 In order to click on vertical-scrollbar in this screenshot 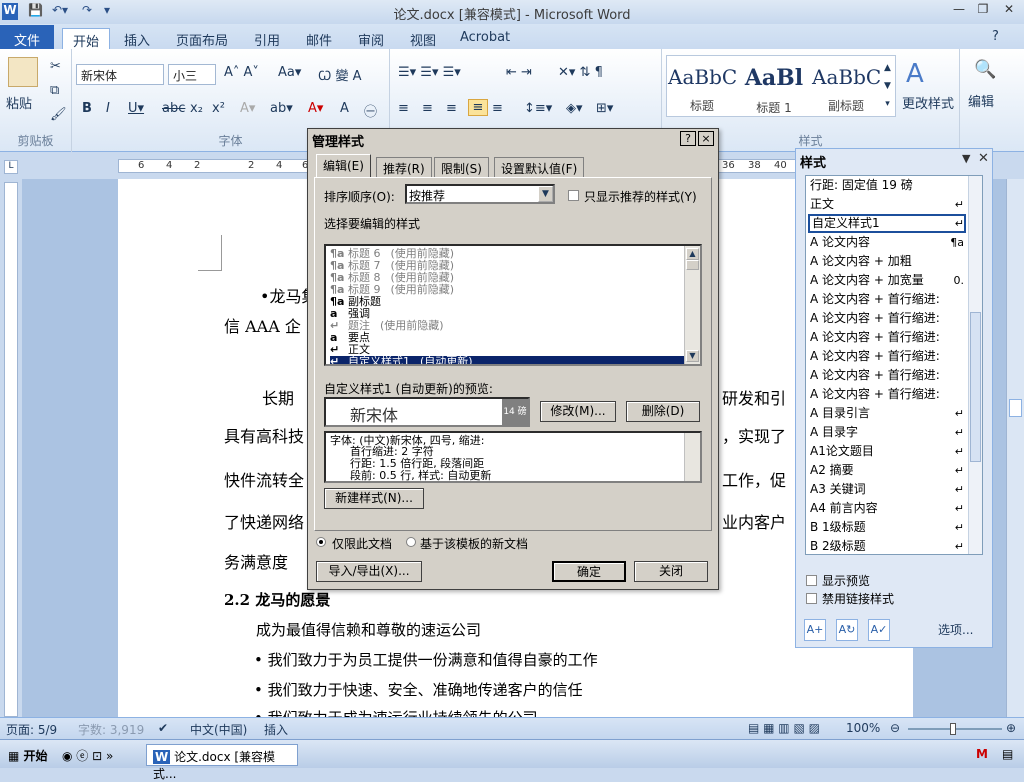, I will do `click(1015, 448)`.